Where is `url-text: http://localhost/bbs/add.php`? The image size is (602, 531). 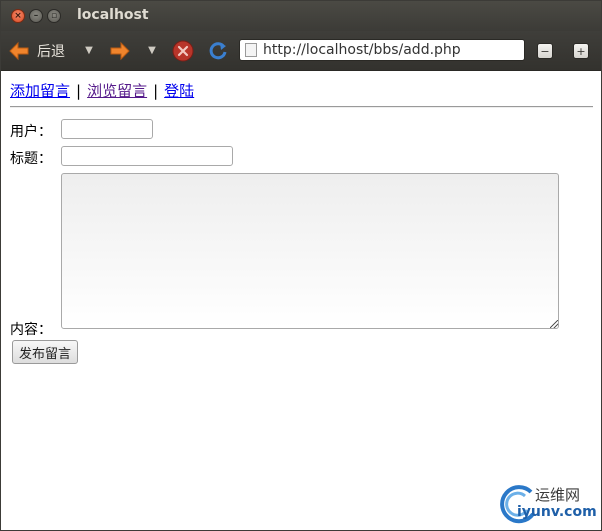 url-text: http://localhost/bbs/add.php is located at coordinates (362, 50).